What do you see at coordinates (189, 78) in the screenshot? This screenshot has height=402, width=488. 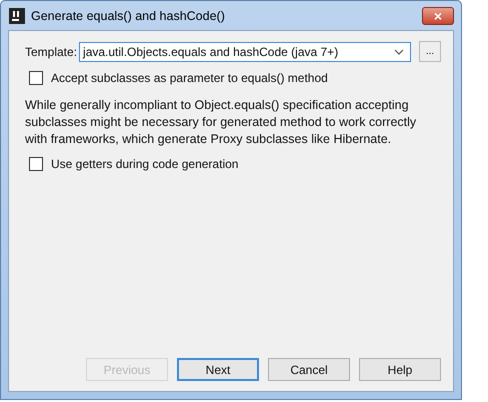 I see `checkbox-label: Accept subclasses as parameter to equals() method` at bounding box center [189, 78].